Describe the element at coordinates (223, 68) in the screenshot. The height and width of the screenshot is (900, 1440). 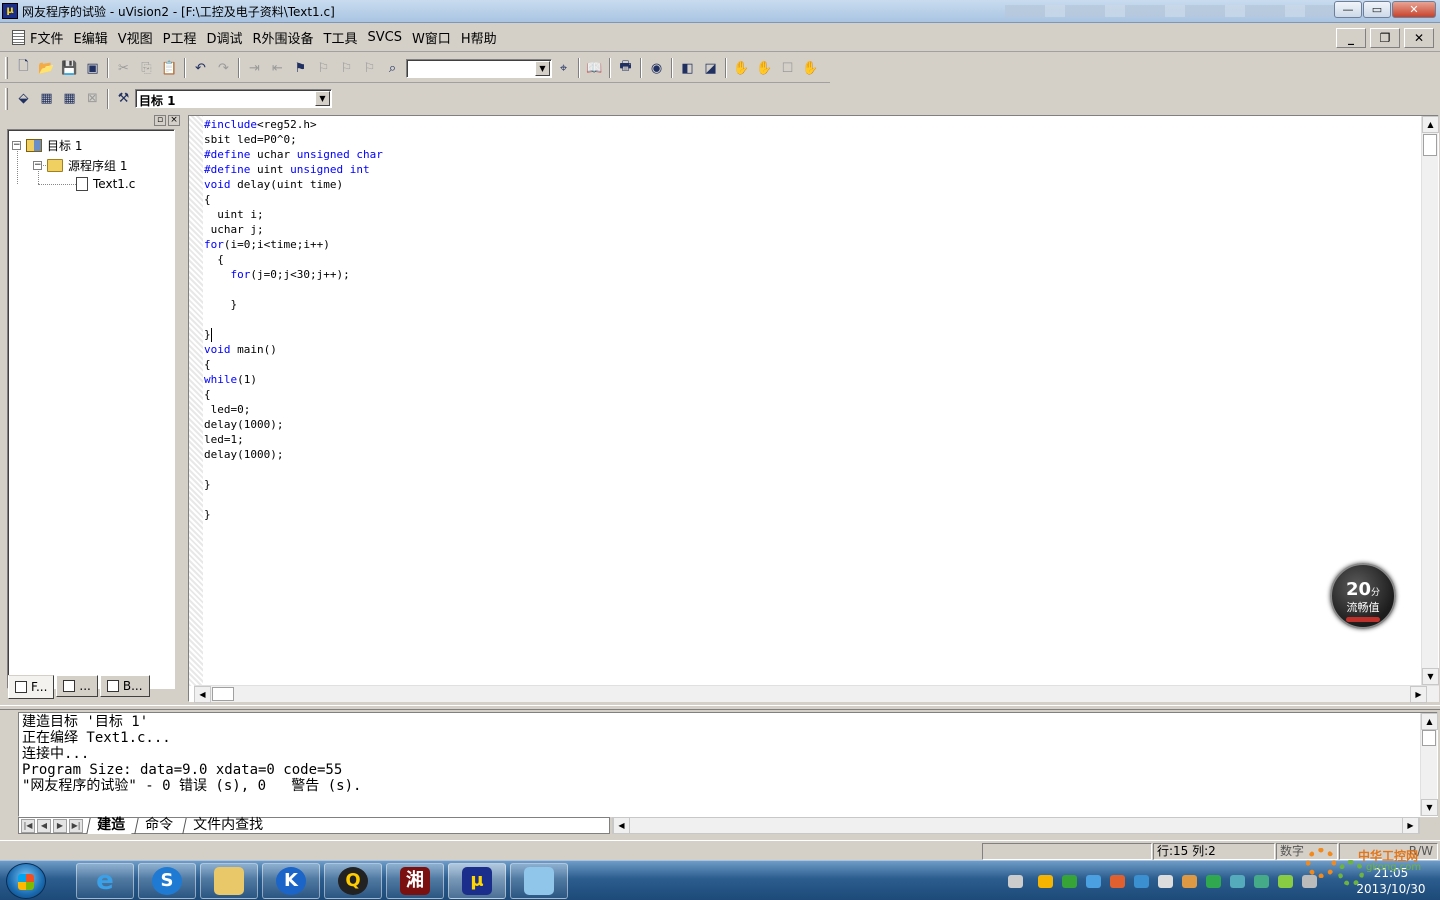
I see `redo-icon: ↷` at that location.